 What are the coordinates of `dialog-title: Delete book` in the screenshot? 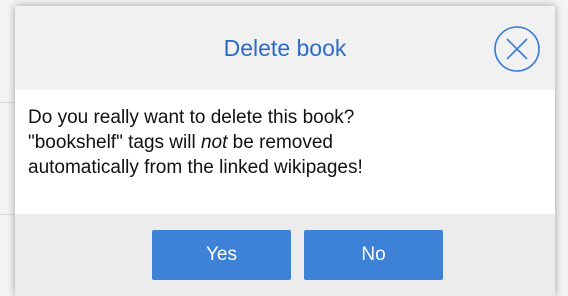 It's located at (285, 48).